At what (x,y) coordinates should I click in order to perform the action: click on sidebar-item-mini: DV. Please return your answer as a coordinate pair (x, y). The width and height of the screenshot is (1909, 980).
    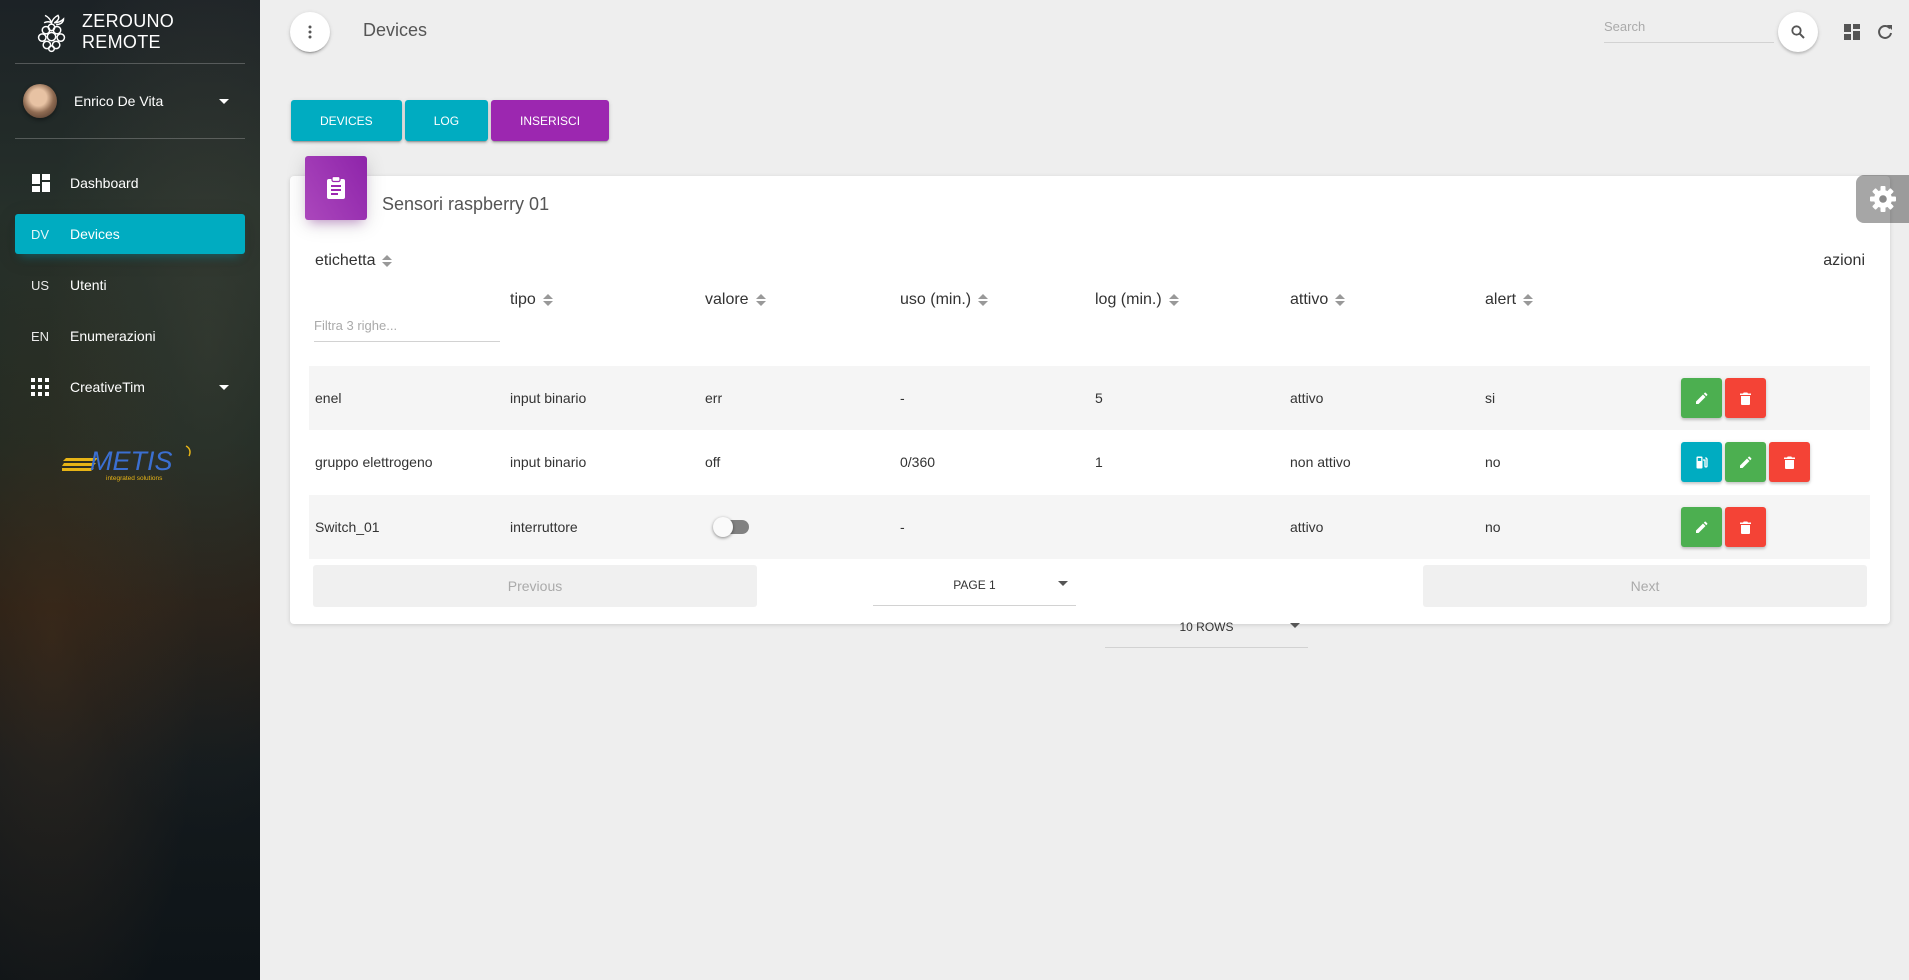
    Looking at the image, I should click on (40, 234).